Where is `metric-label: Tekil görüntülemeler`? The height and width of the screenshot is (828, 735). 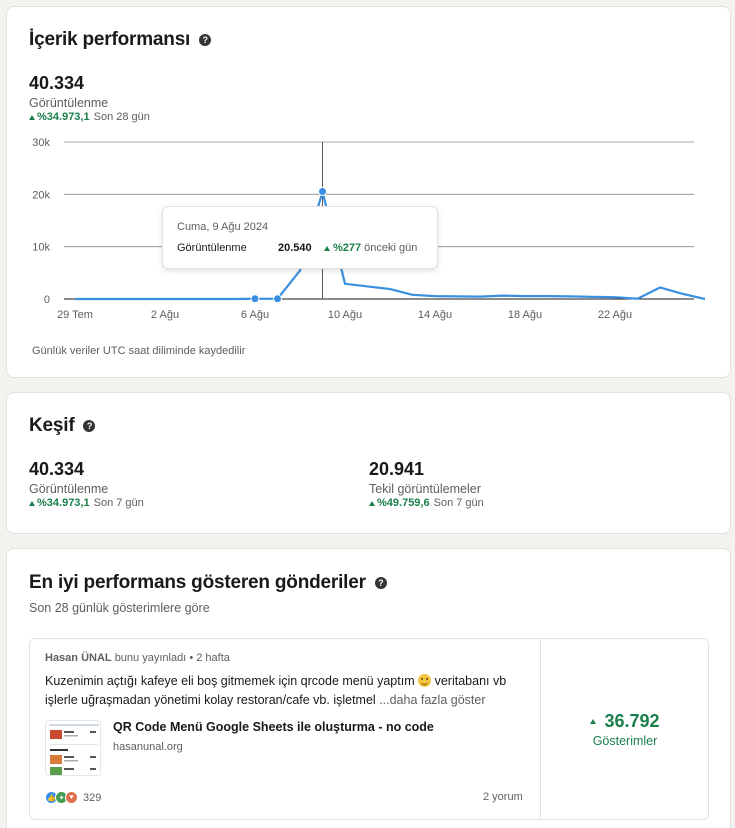
metric-label: Tekil görüntülemeler is located at coordinates (425, 489).